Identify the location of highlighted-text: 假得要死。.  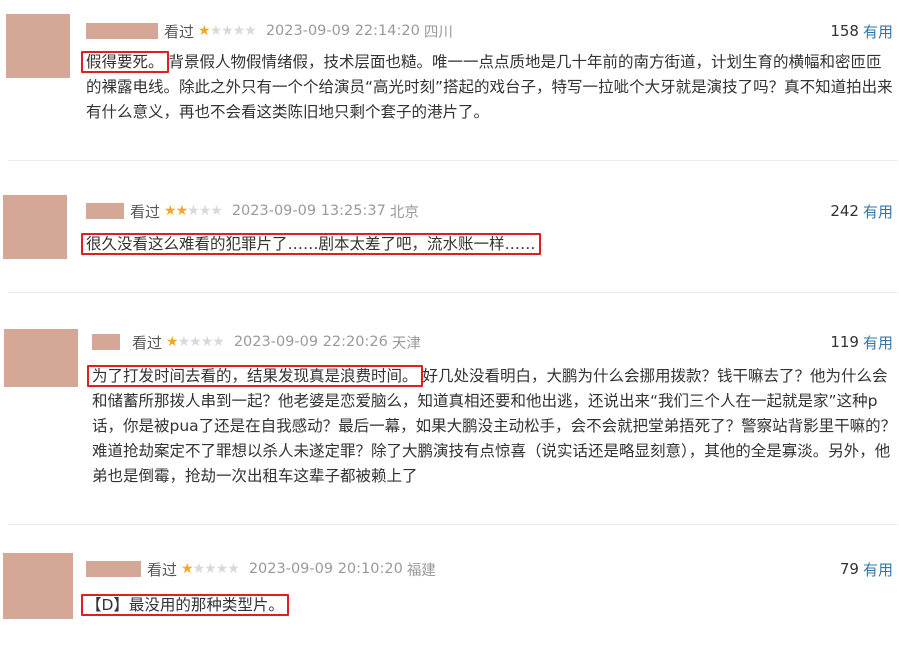
(125, 62).